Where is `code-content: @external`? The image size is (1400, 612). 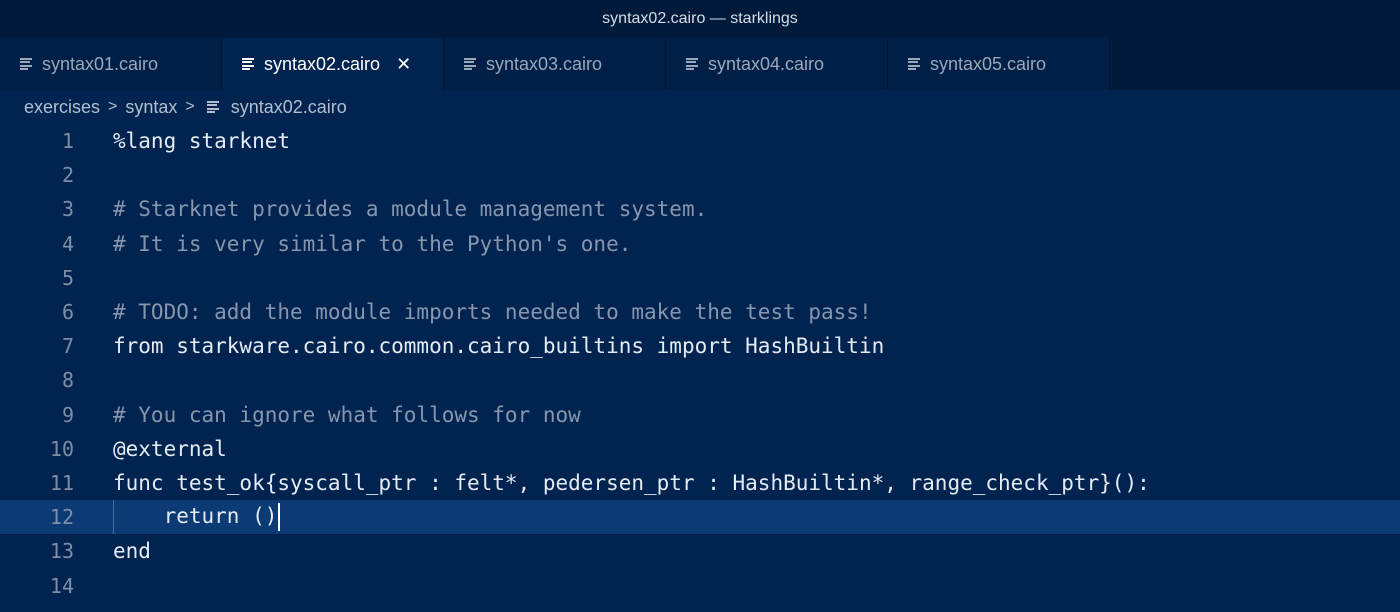 code-content: @external is located at coordinates (170, 448).